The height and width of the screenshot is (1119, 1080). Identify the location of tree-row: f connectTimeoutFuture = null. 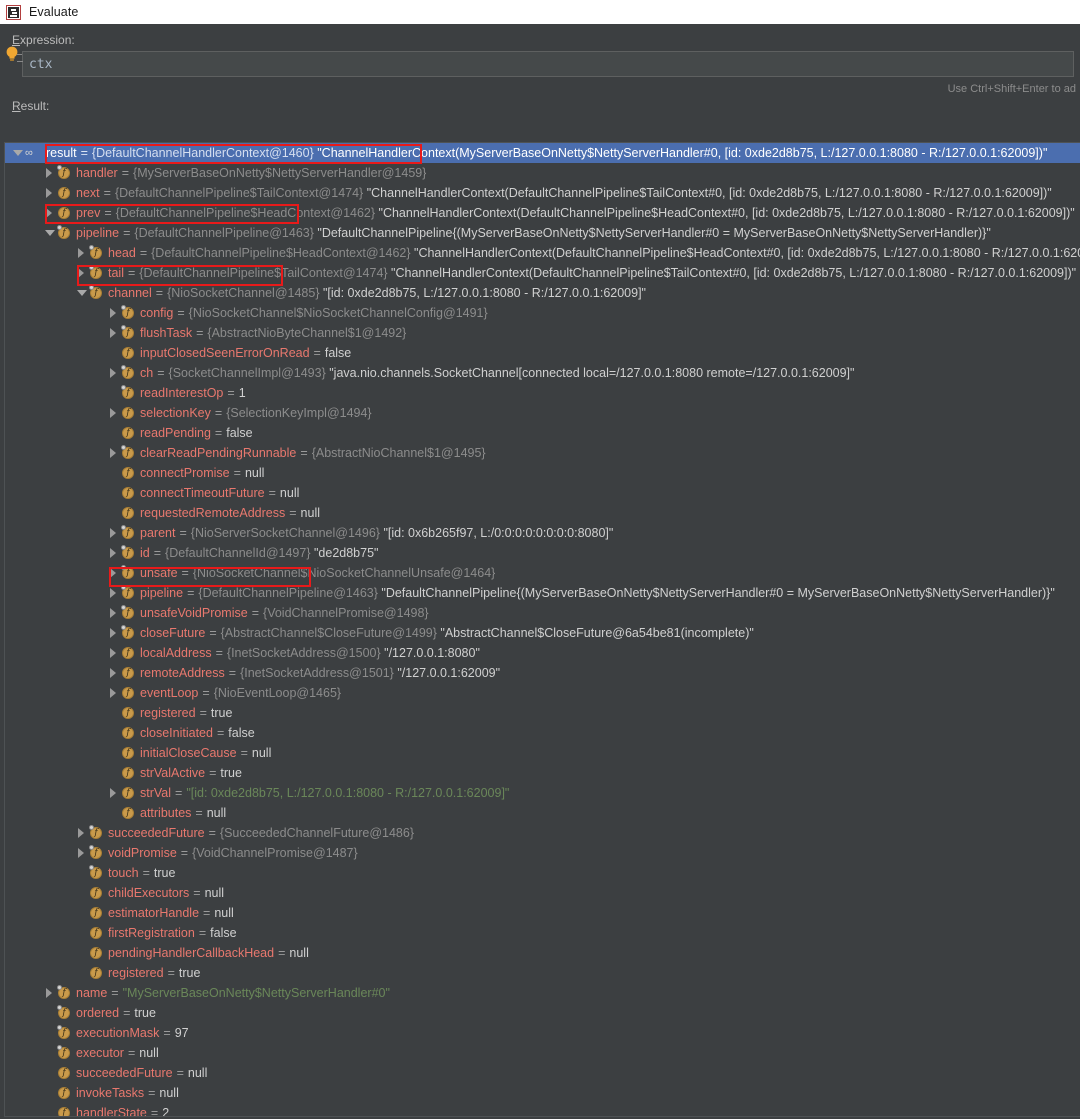
(542, 493).